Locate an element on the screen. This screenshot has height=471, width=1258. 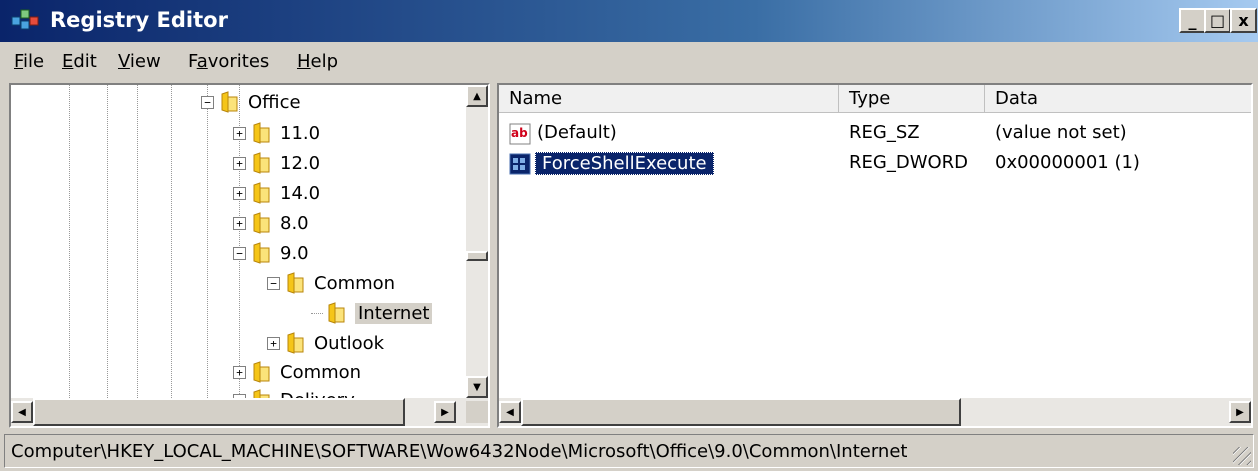
tree-item-outlook: + Outlook is located at coordinates (325, 343).